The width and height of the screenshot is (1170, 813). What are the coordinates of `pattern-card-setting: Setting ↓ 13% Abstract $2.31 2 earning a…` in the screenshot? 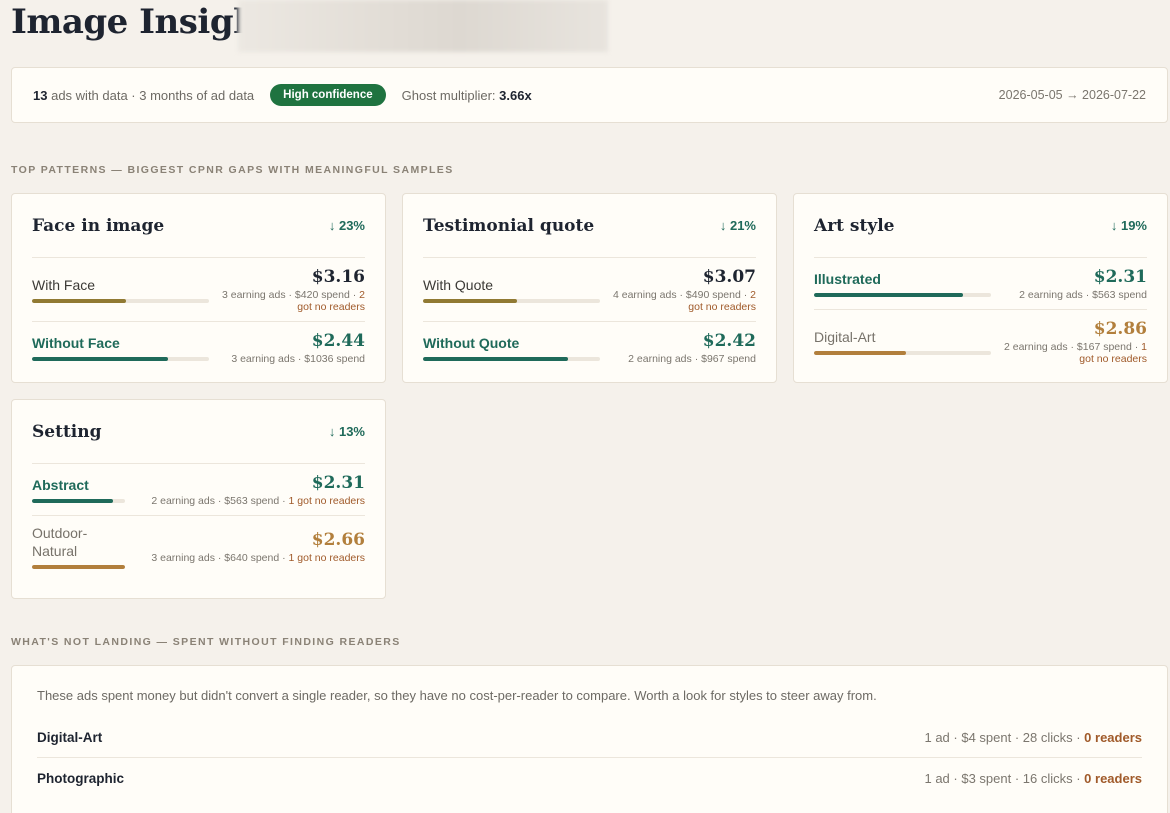 It's located at (198, 499).